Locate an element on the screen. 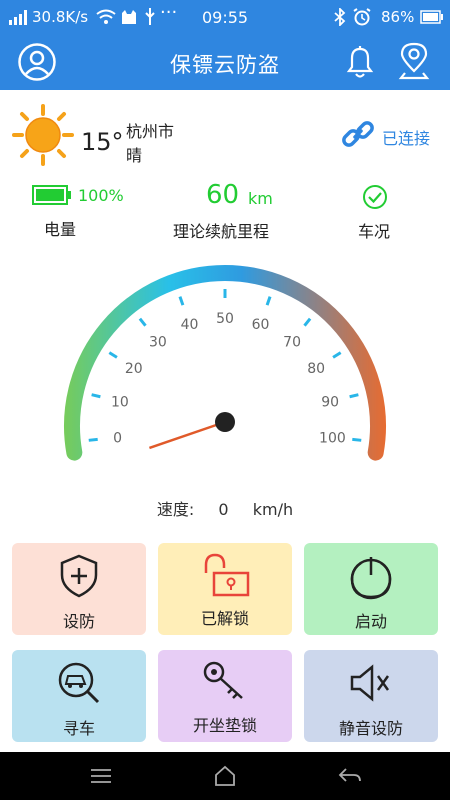 Image resolution: width=450 pixels, height=800 pixels. speed-readout: 速度: 0 km/h is located at coordinates (225, 508).